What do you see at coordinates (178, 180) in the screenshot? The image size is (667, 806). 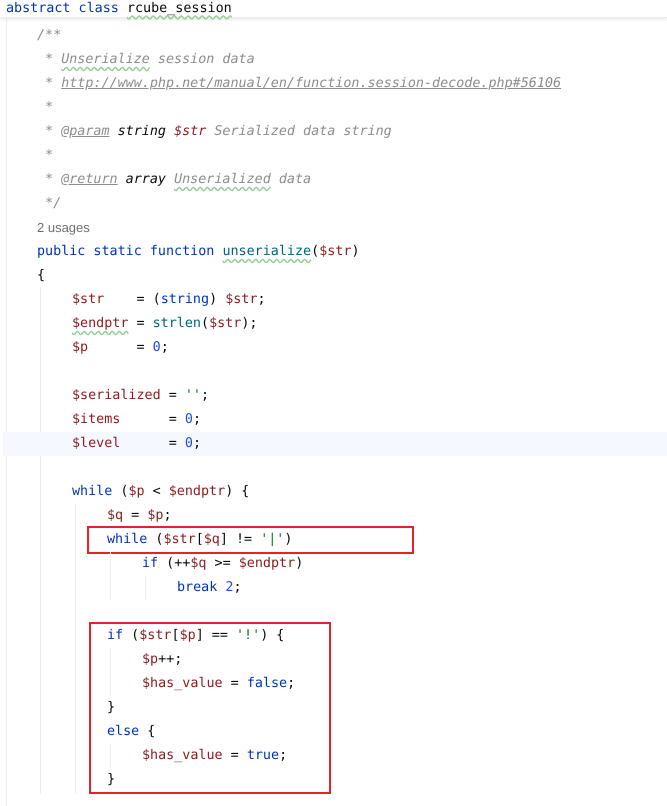 I see `doc-comment-line: * @return array Unserialized data` at bounding box center [178, 180].